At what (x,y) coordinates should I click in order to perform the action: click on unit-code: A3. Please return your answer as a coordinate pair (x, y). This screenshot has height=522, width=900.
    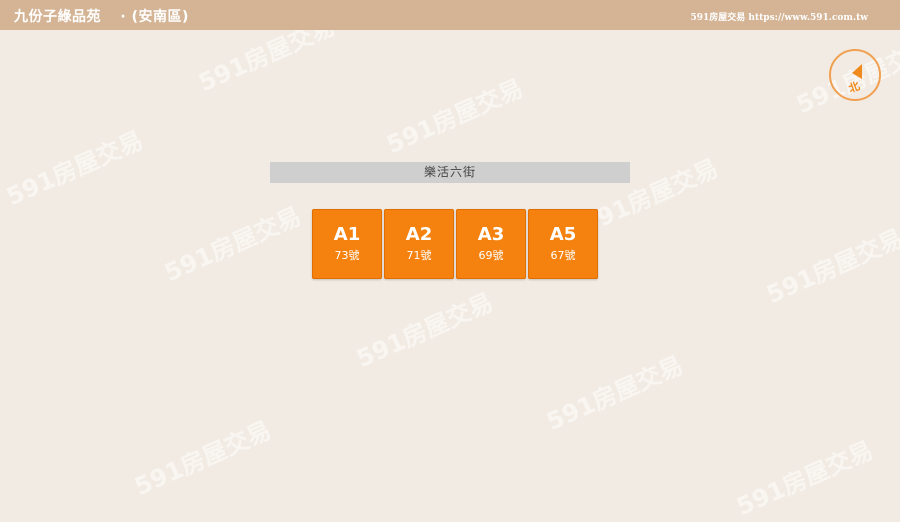
    Looking at the image, I should click on (491, 234).